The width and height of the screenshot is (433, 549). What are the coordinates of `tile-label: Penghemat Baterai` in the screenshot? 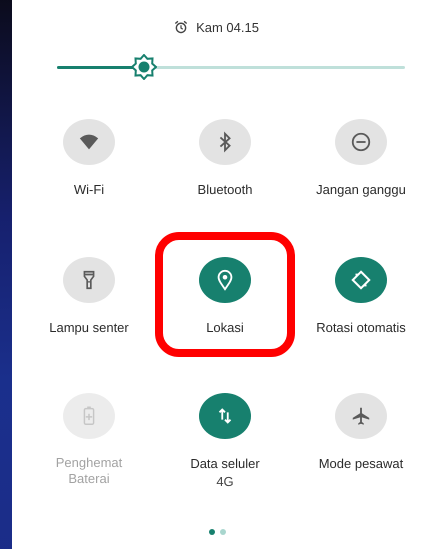 It's located at (89, 471).